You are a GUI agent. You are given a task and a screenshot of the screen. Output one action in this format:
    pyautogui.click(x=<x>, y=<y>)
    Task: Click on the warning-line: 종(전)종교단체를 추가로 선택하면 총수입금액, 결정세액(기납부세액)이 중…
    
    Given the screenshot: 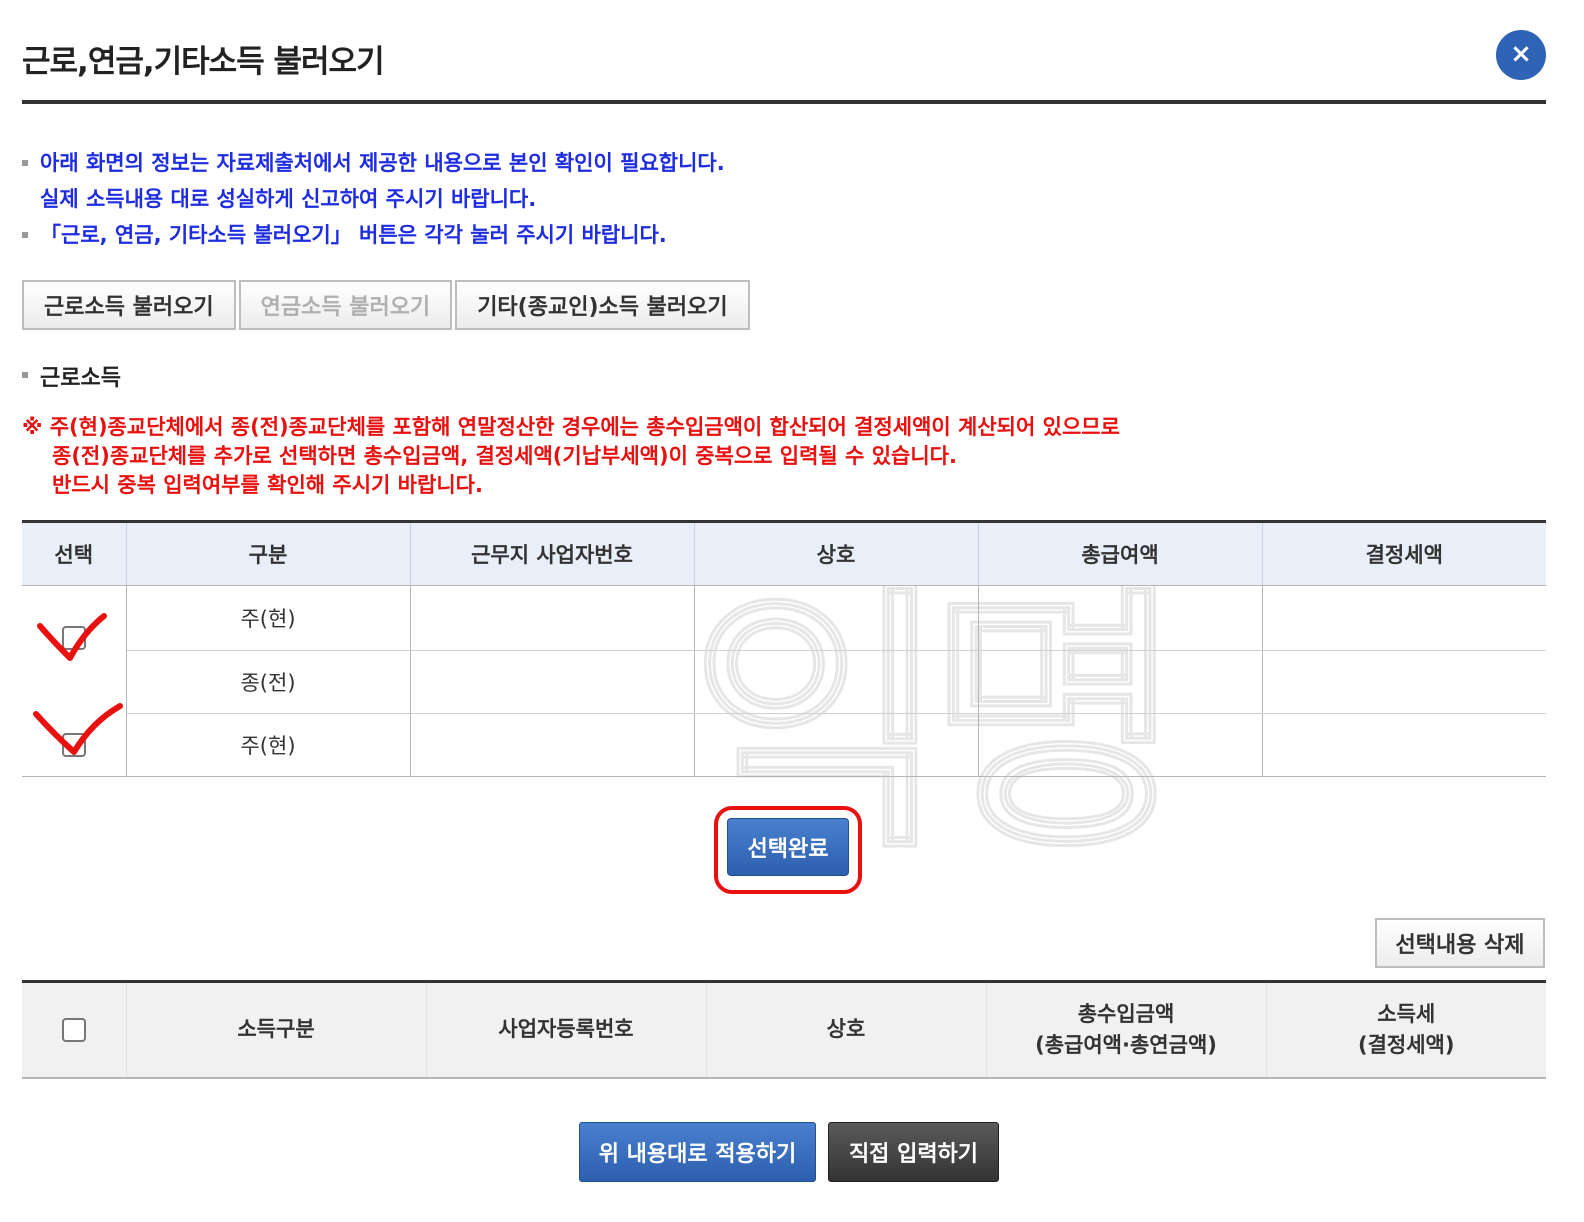 What is the action you would take?
    pyautogui.click(x=504, y=456)
    